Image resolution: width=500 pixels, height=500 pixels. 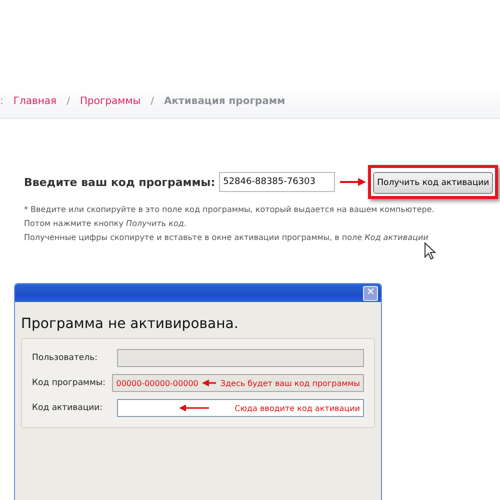 What do you see at coordinates (229, 209) in the screenshot?
I see `instruction-text: * Введите или скопируйте в это поле код программы, который выдается на вашем компьютере.` at bounding box center [229, 209].